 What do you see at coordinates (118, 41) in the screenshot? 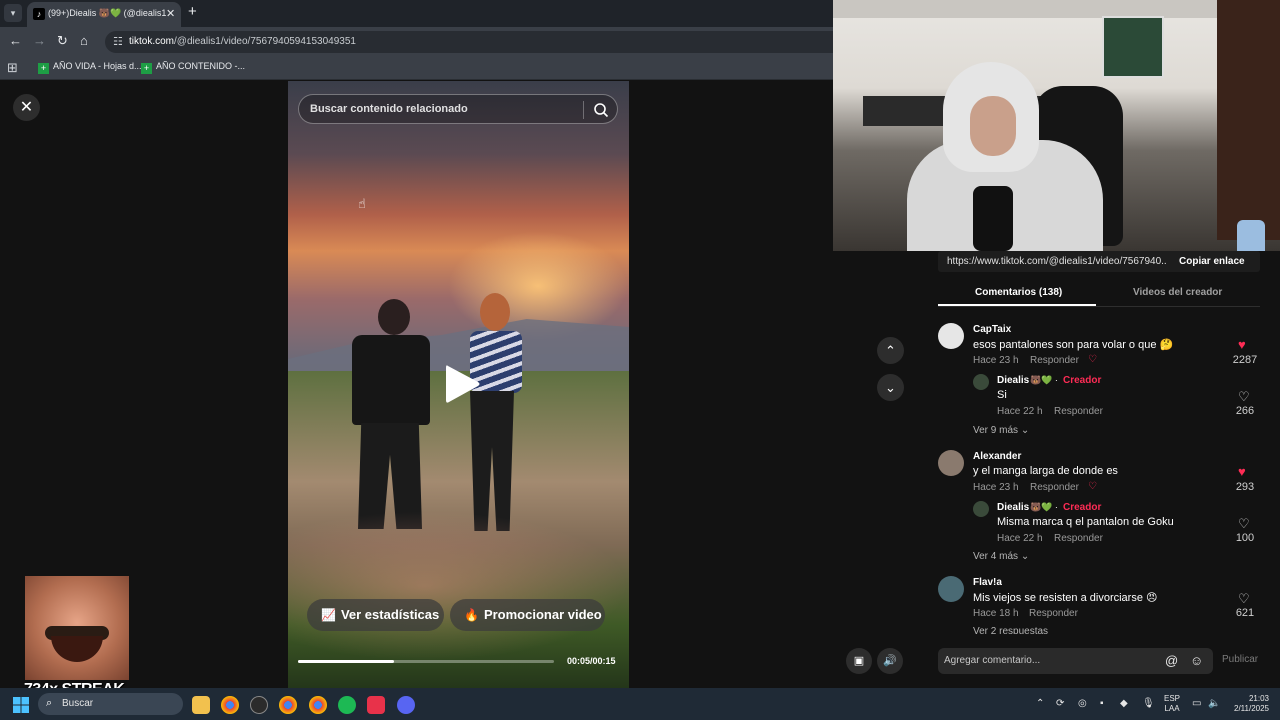
I see `site-settings-icon: ☷` at bounding box center [118, 41].